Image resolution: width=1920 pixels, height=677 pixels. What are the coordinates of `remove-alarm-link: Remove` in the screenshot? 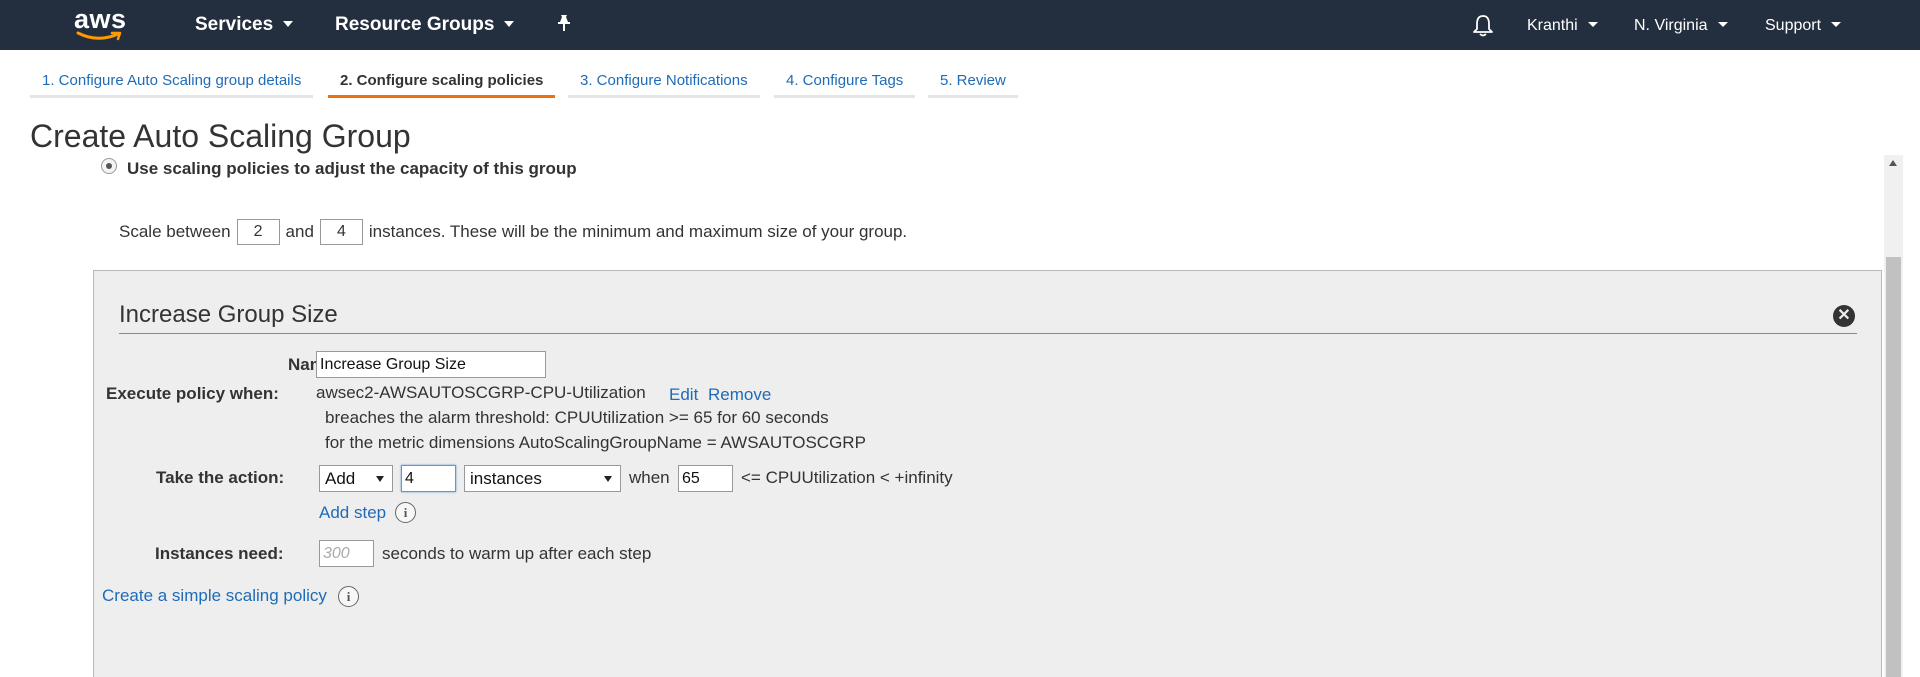 It's located at (739, 395).